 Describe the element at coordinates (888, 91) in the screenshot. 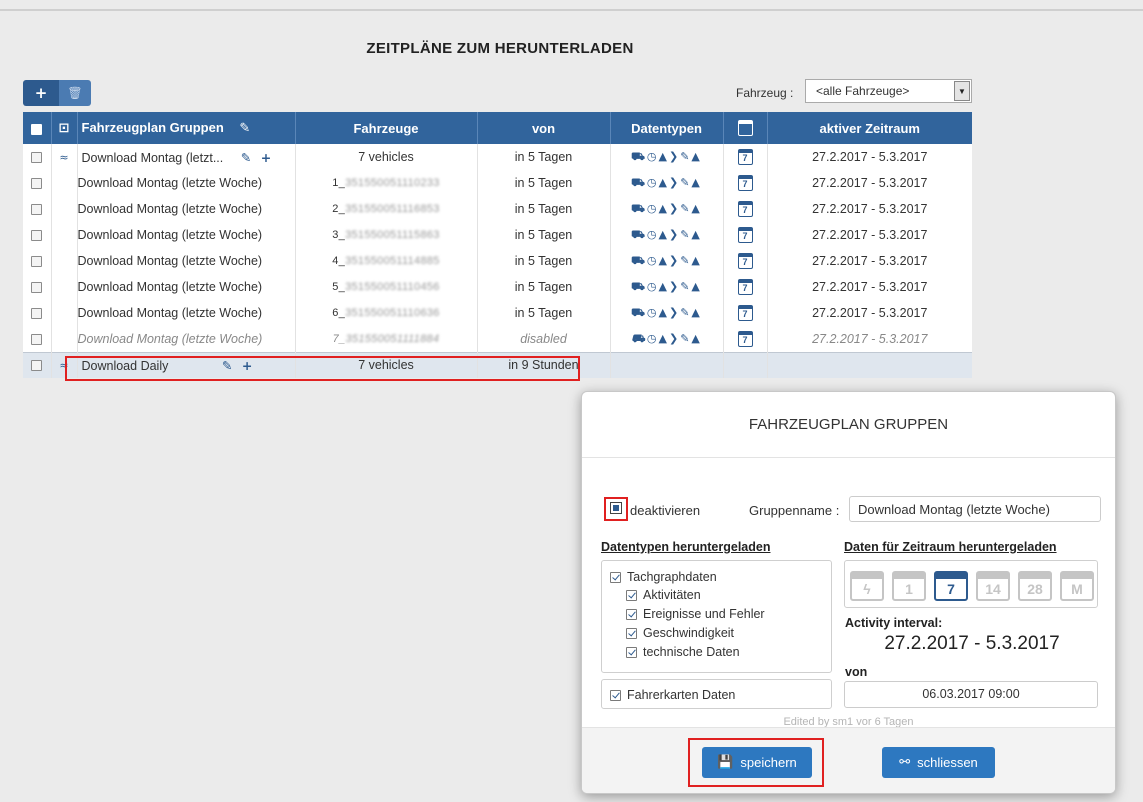

I see `vehicle-filter-select: <alle Fahrzeuge> ▼` at that location.